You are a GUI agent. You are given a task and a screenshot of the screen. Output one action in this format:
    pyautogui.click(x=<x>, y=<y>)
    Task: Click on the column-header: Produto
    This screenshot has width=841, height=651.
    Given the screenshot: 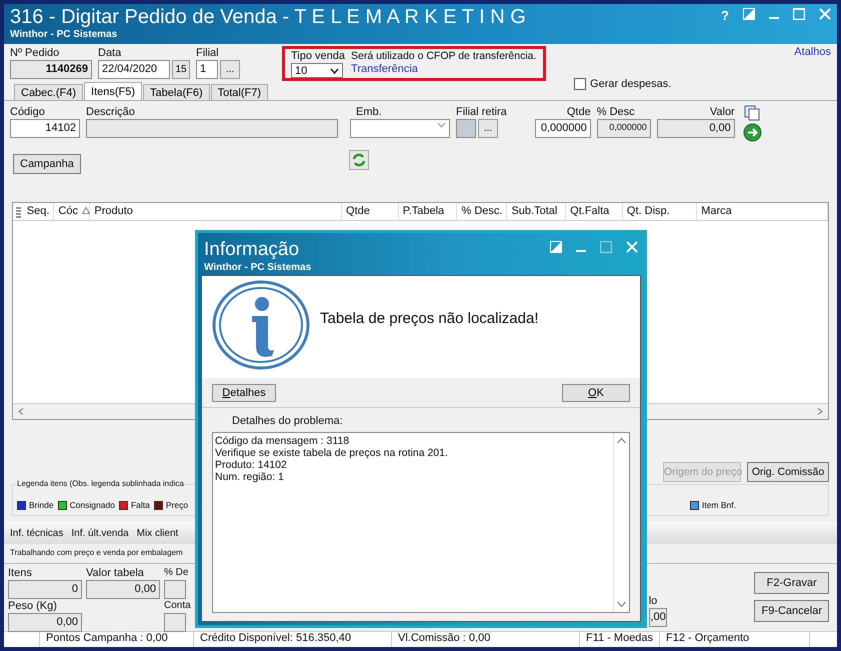 What is the action you would take?
    pyautogui.click(x=216, y=211)
    